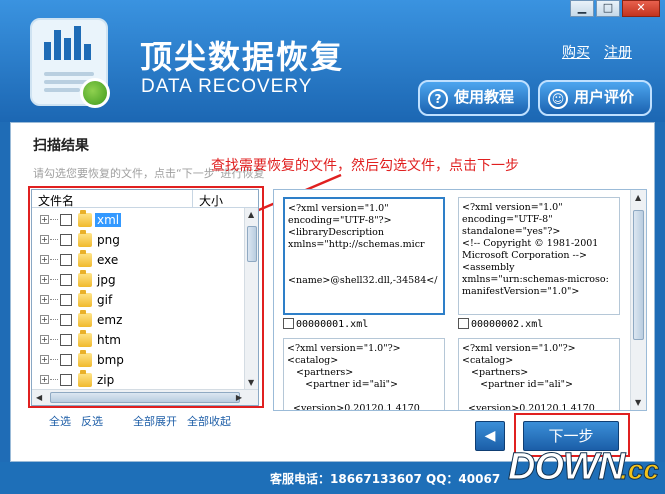 The height and width of the screenshot is (494, 665). I want to click on minimize-button: ▁, so click(582, 8).